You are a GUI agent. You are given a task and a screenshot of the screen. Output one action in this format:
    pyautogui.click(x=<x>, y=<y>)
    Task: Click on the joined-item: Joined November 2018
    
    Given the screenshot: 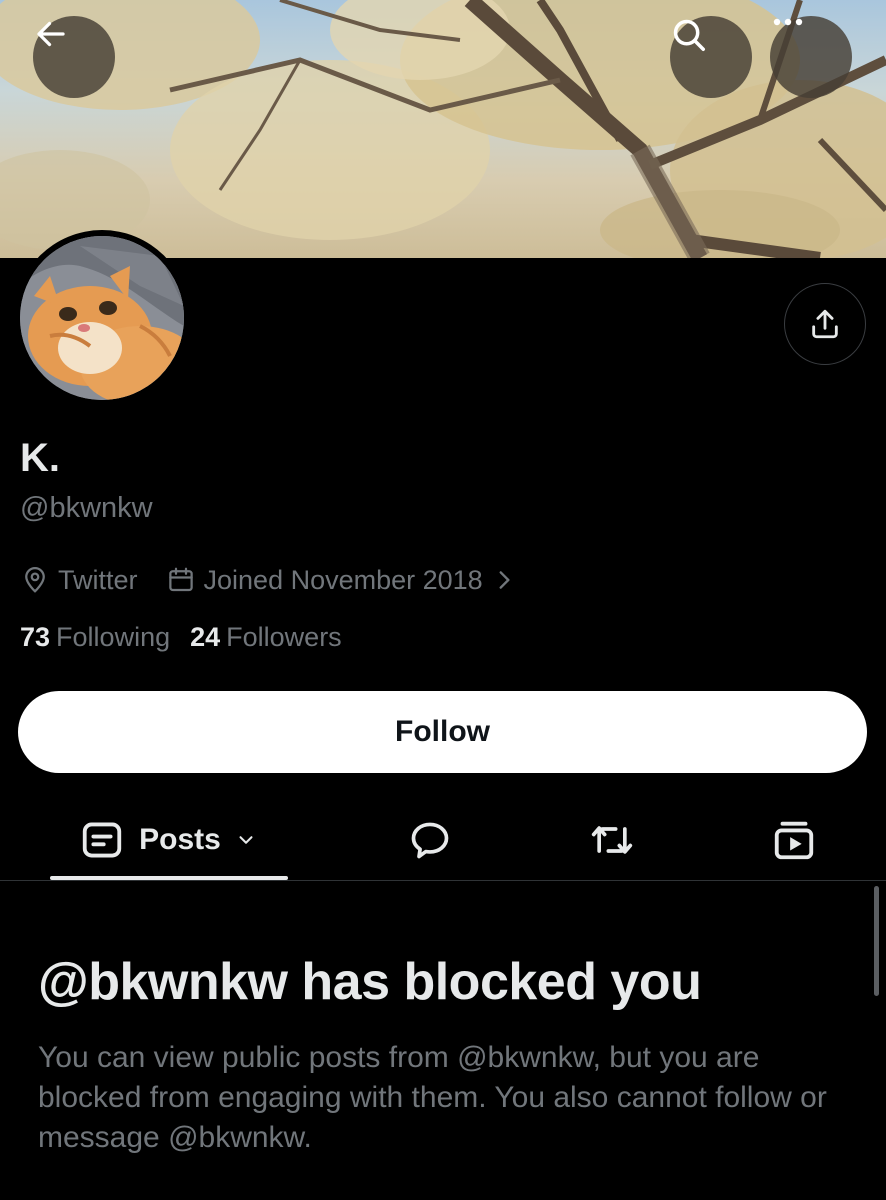 What is the action you would take?
    pyautogui.click(x=345, y=580)
    